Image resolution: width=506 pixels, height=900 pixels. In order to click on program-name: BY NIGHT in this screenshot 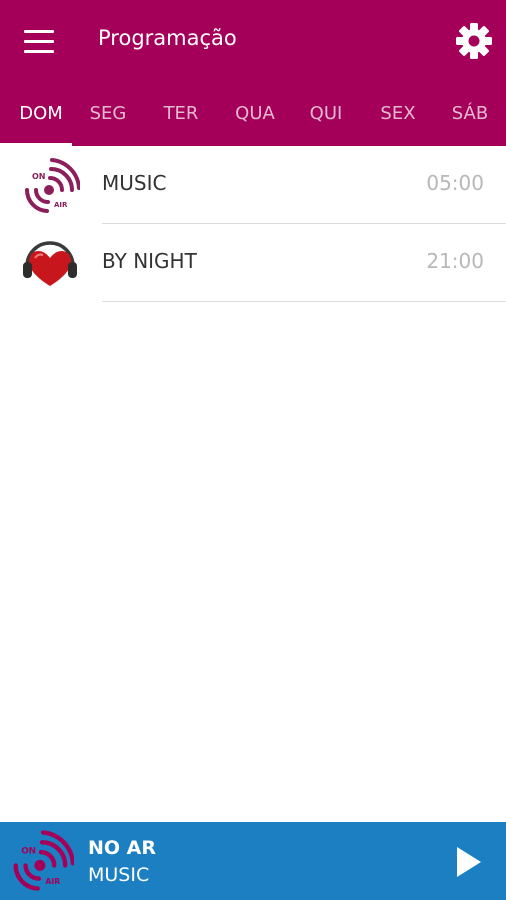, I will do `click(149, 261)`.